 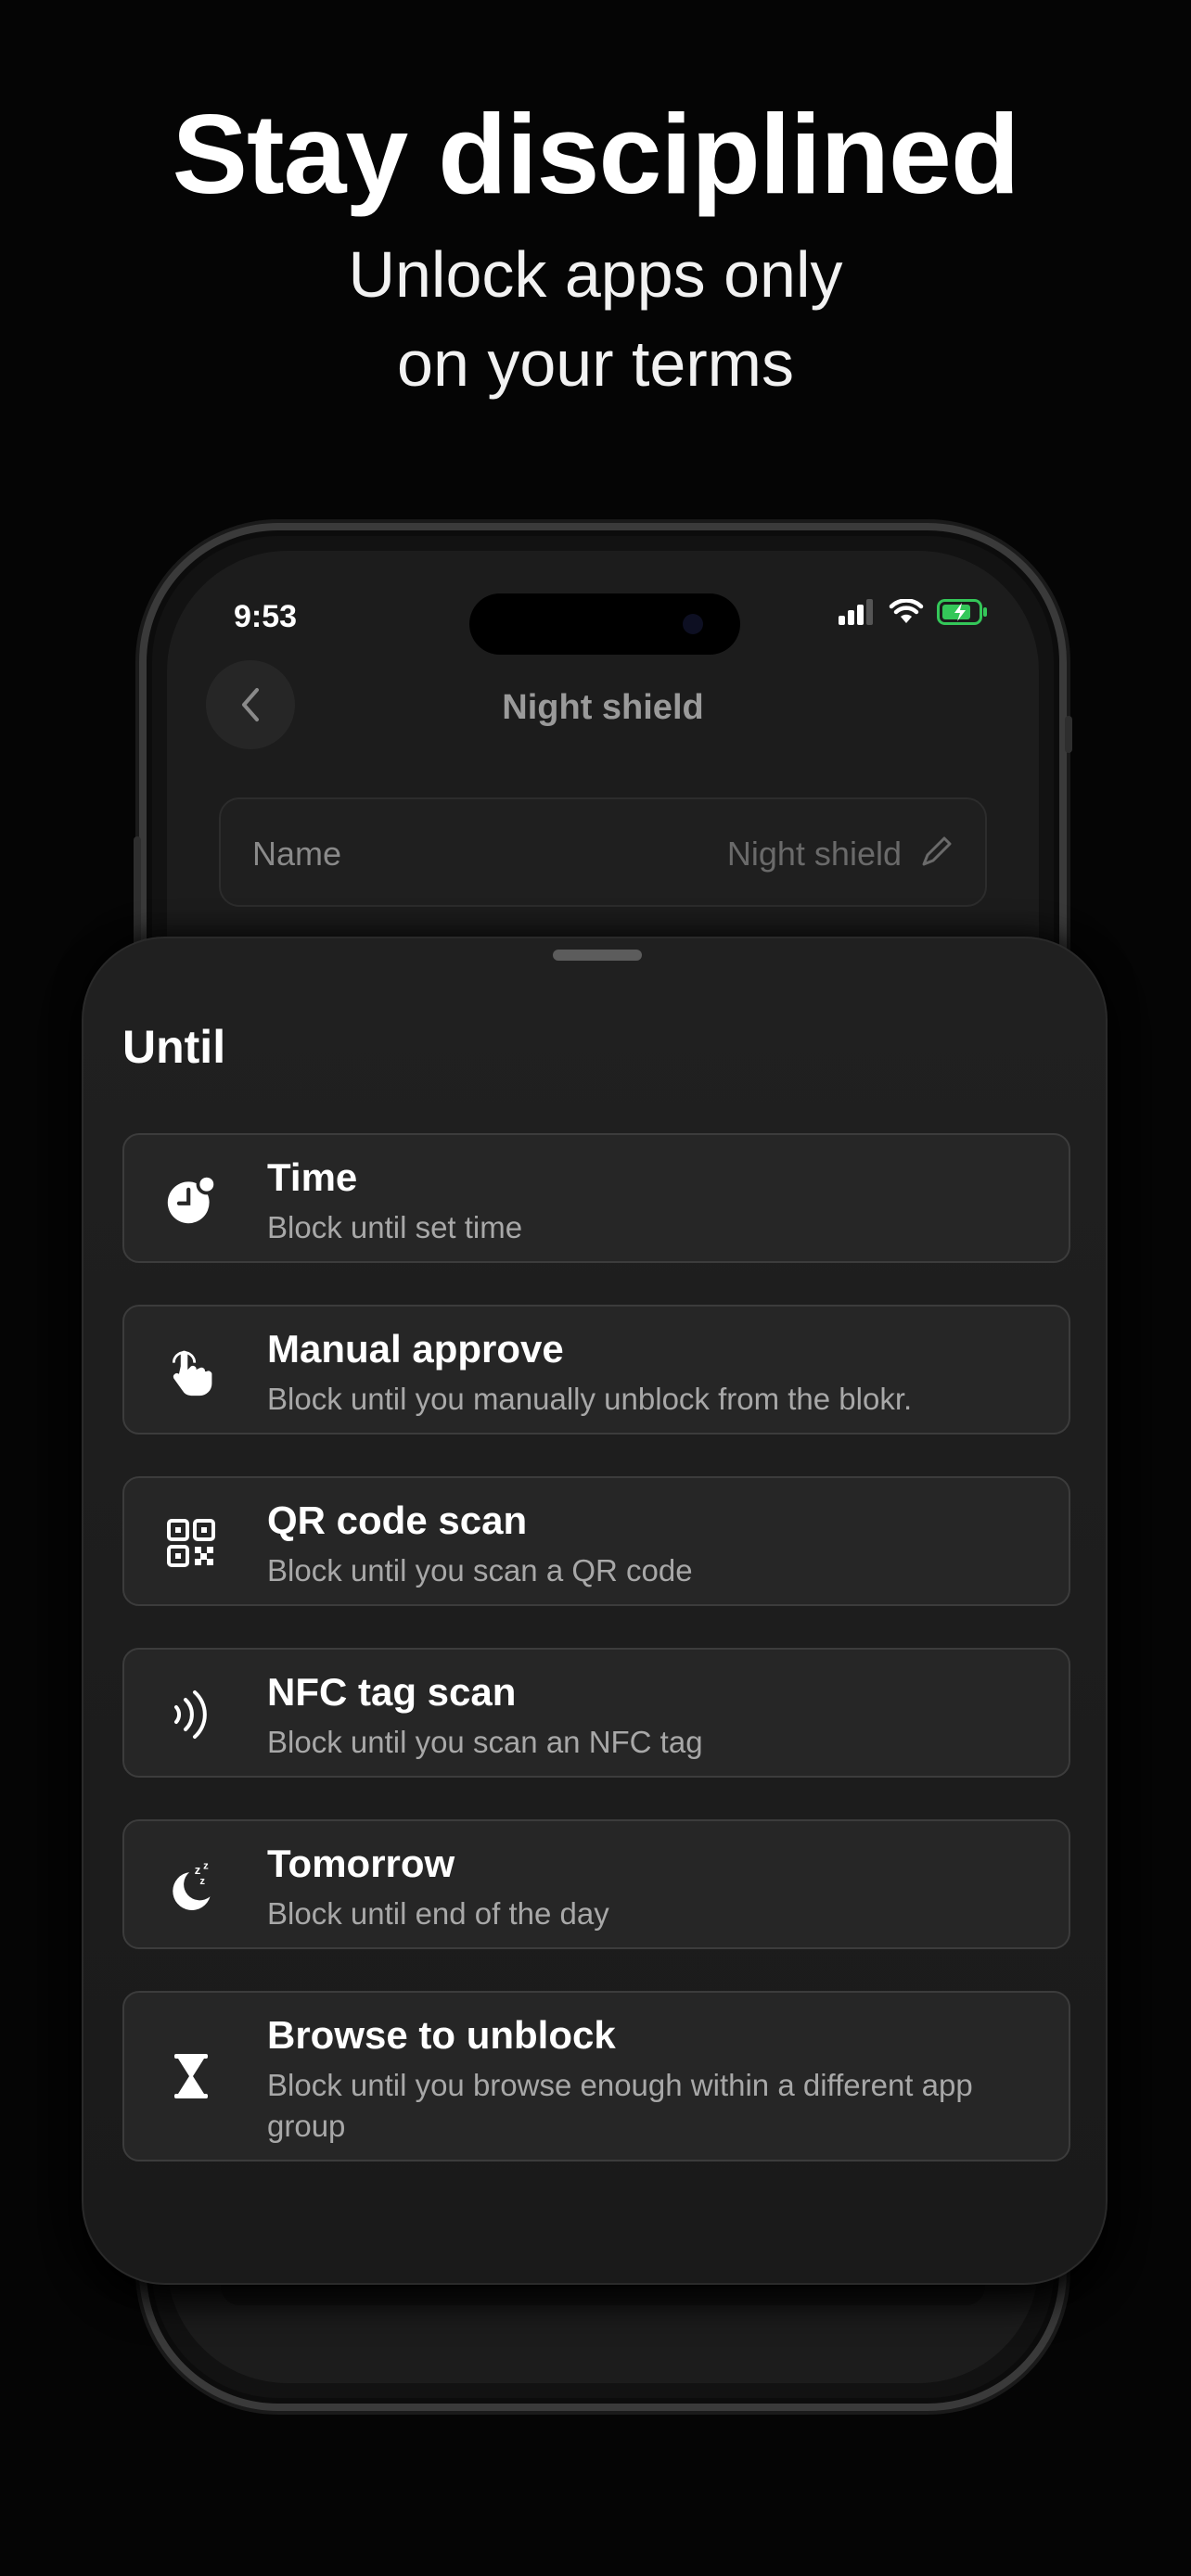 What do you see at coordinates (604, 624) in the screenshot?
I see `dynamic-island` at bounding box center [604, 624].